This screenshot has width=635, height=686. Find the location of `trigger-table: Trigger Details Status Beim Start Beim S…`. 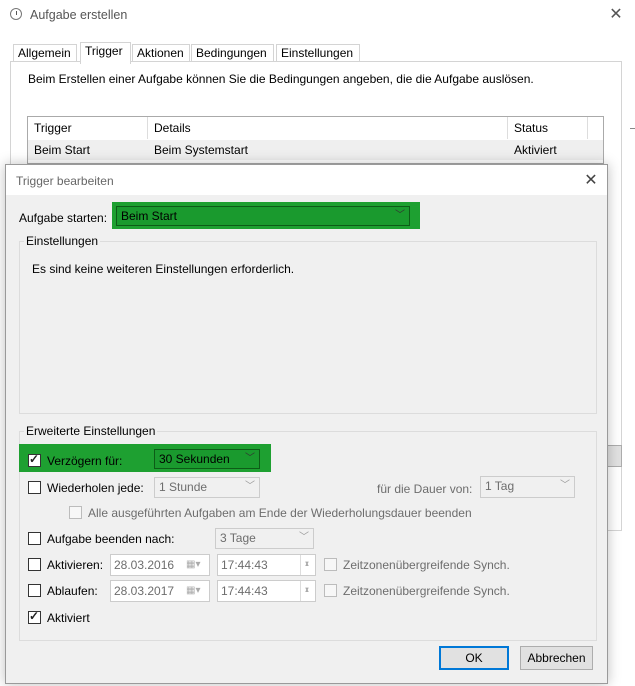

trigger-table: Trigger Details Status Beim Start Beim S… is located at coordinates (315, 140).